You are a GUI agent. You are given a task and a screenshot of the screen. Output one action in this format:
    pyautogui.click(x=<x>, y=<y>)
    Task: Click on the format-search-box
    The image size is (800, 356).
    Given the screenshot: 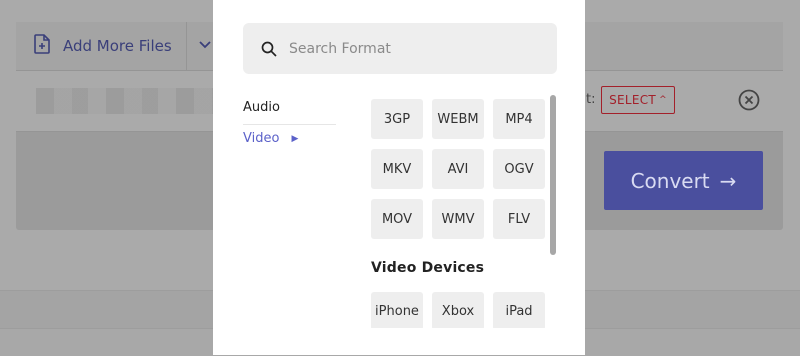 What is the action you would take?
    pyautogui.click(x=400, y=48)
    